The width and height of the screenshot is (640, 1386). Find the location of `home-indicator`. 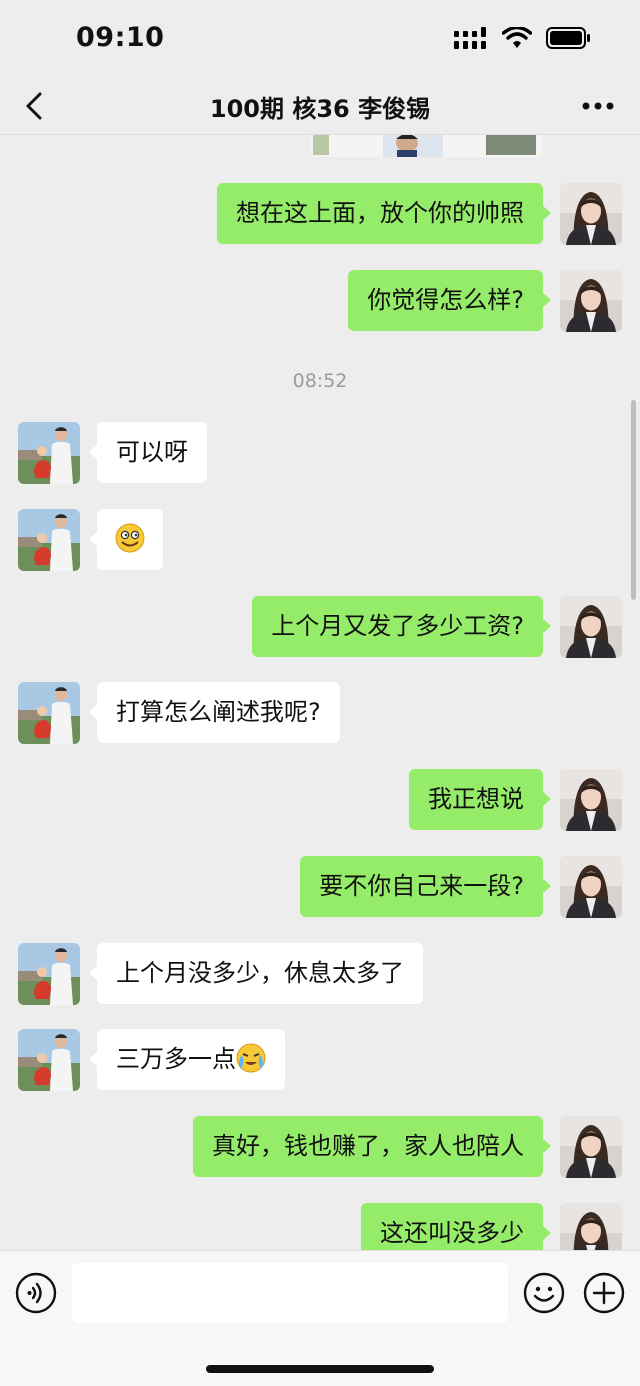

home-indicator is located at coordinates (320, 1369).